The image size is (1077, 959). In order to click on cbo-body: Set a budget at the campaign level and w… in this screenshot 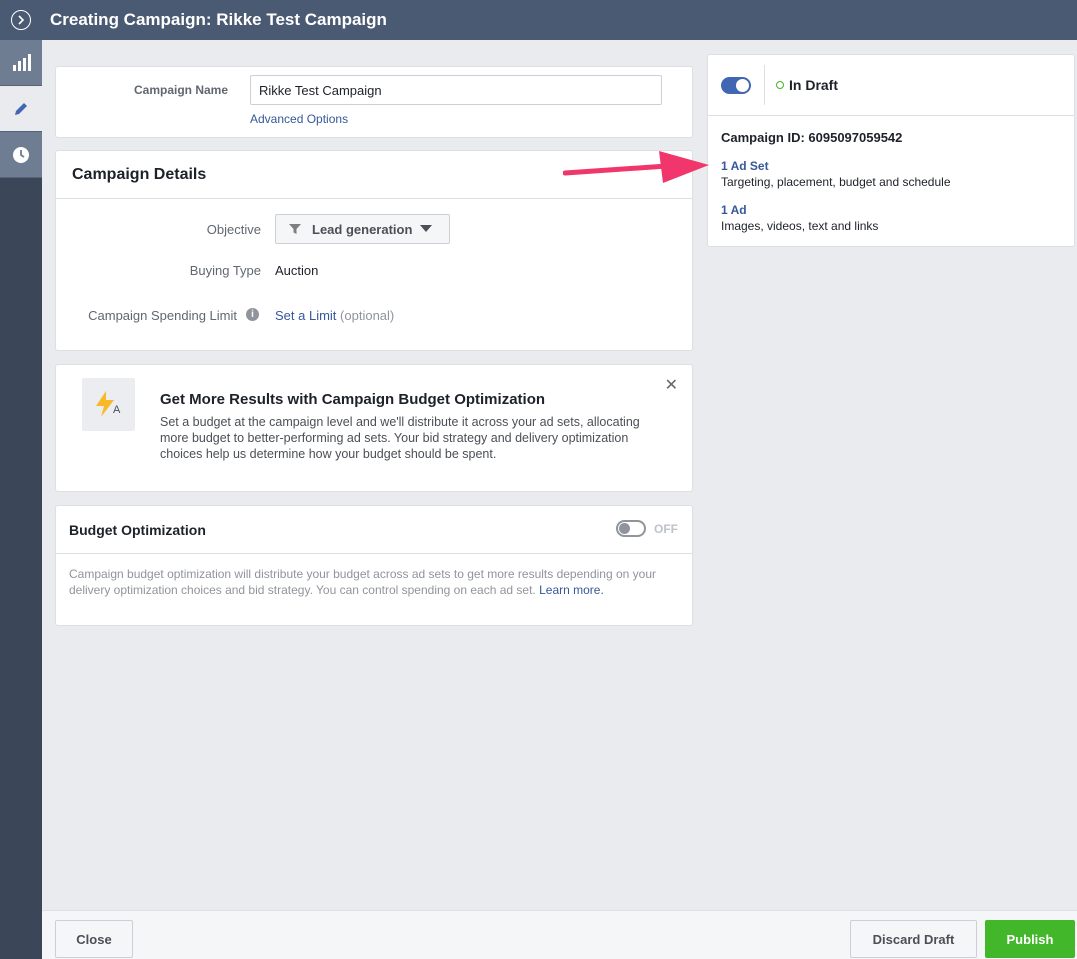, I will do `click(400, 438)`.